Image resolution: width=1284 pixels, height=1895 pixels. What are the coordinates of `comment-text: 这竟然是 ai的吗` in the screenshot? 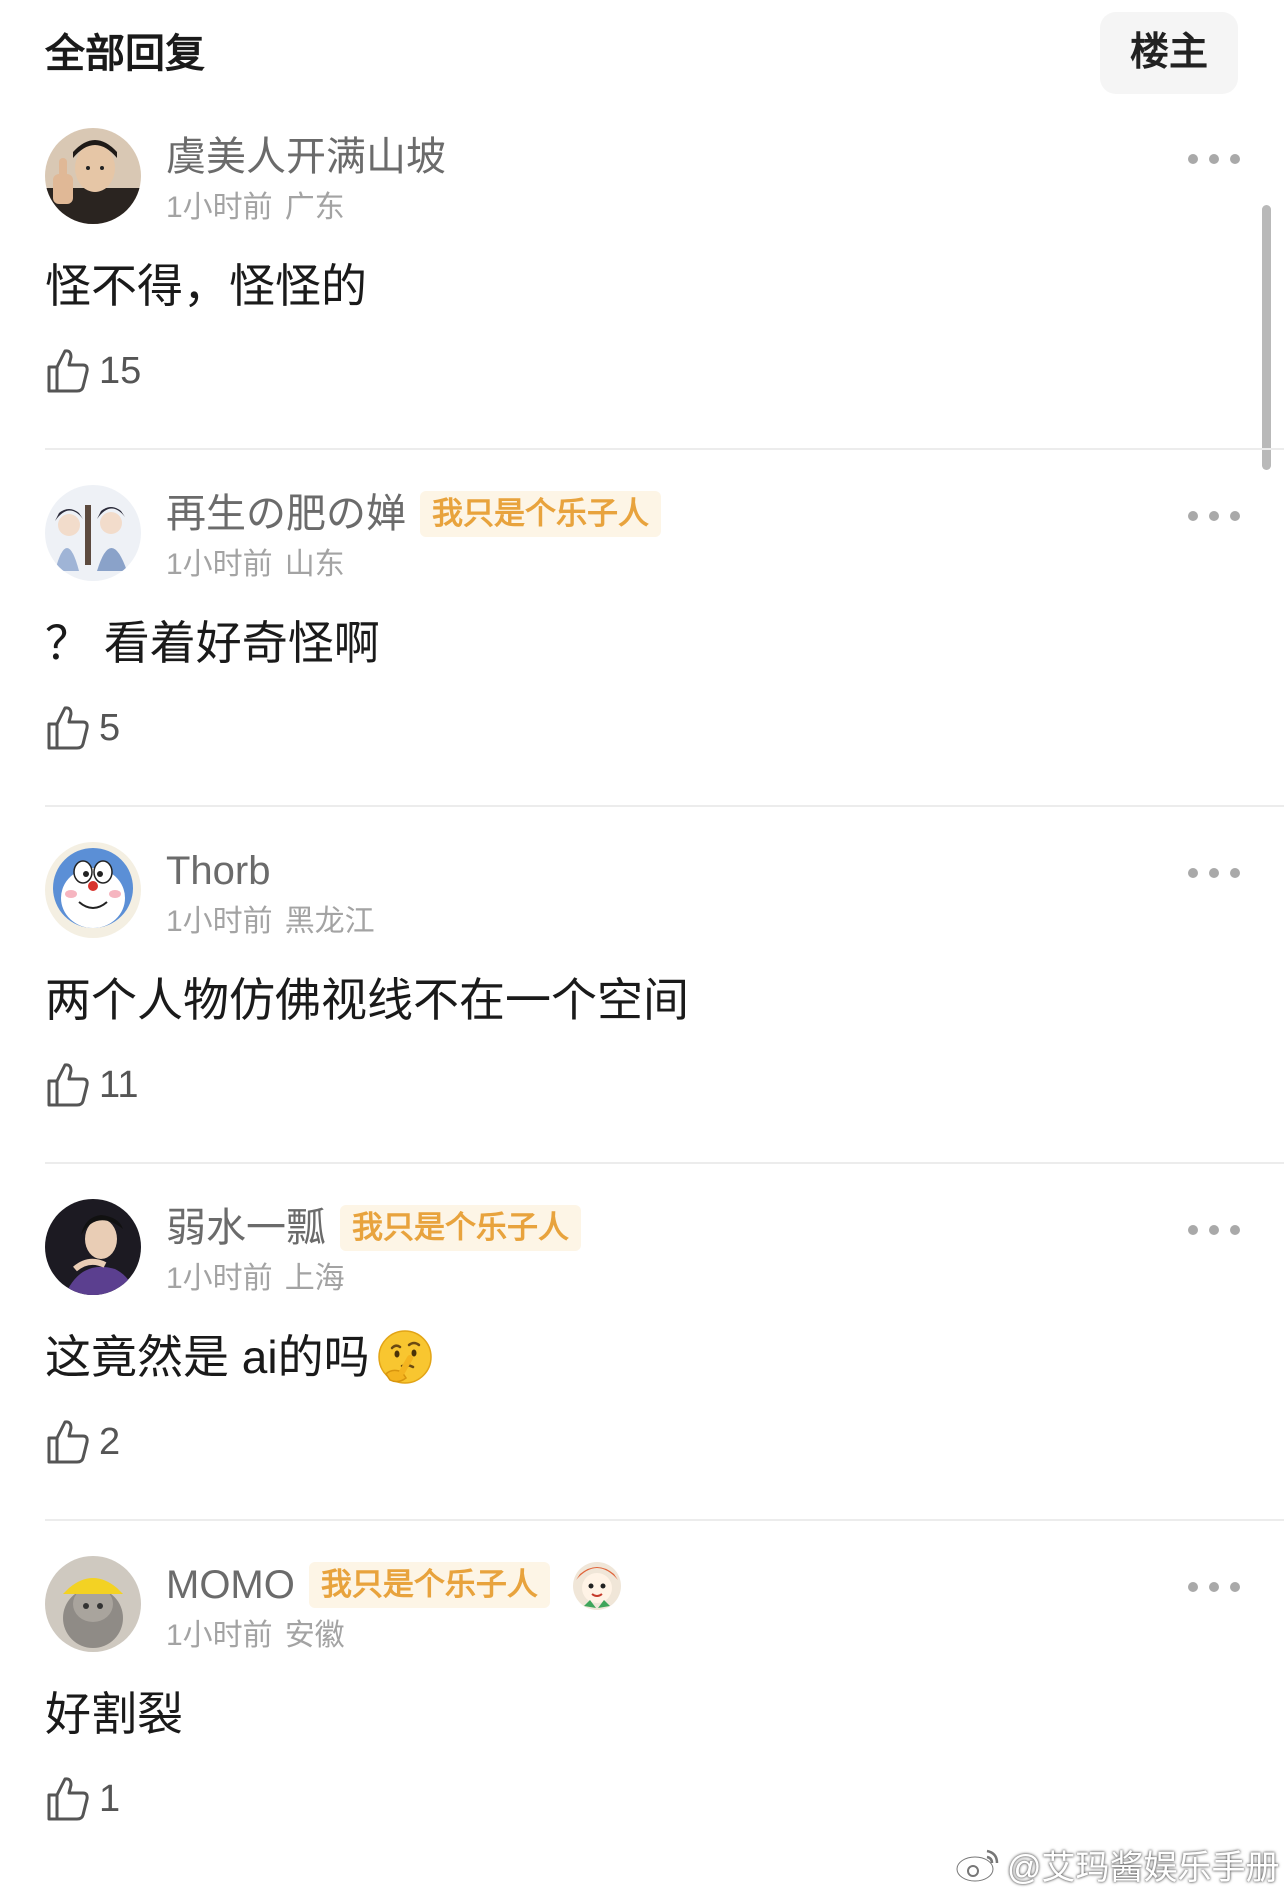 It's located at (239, 1357).